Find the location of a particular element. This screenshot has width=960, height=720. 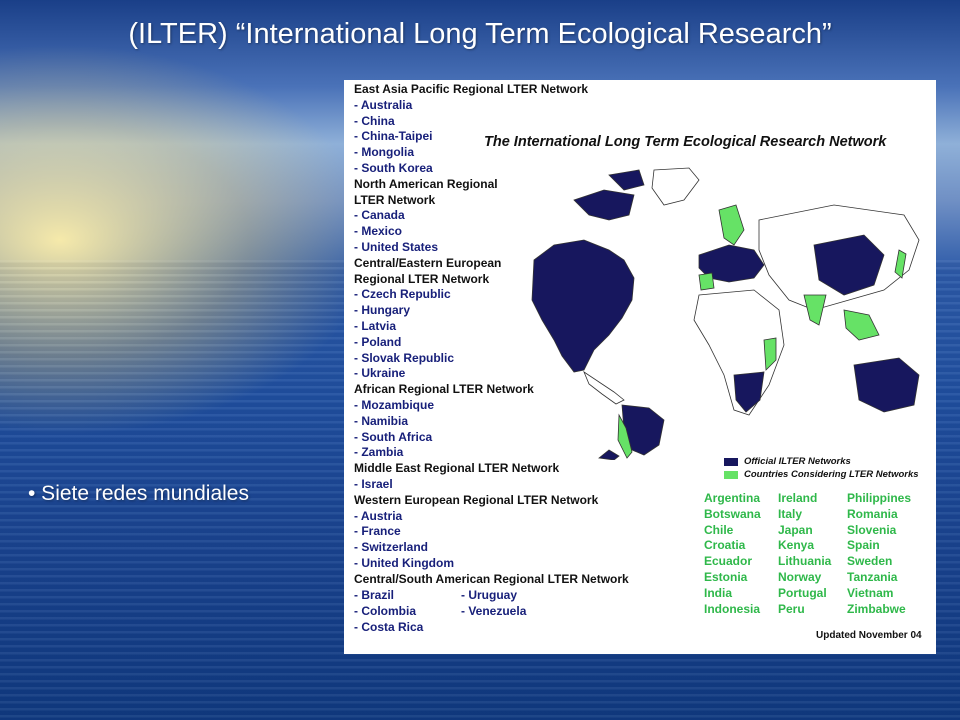

considering-country: Ecuador is located at coordinates (728, 561).